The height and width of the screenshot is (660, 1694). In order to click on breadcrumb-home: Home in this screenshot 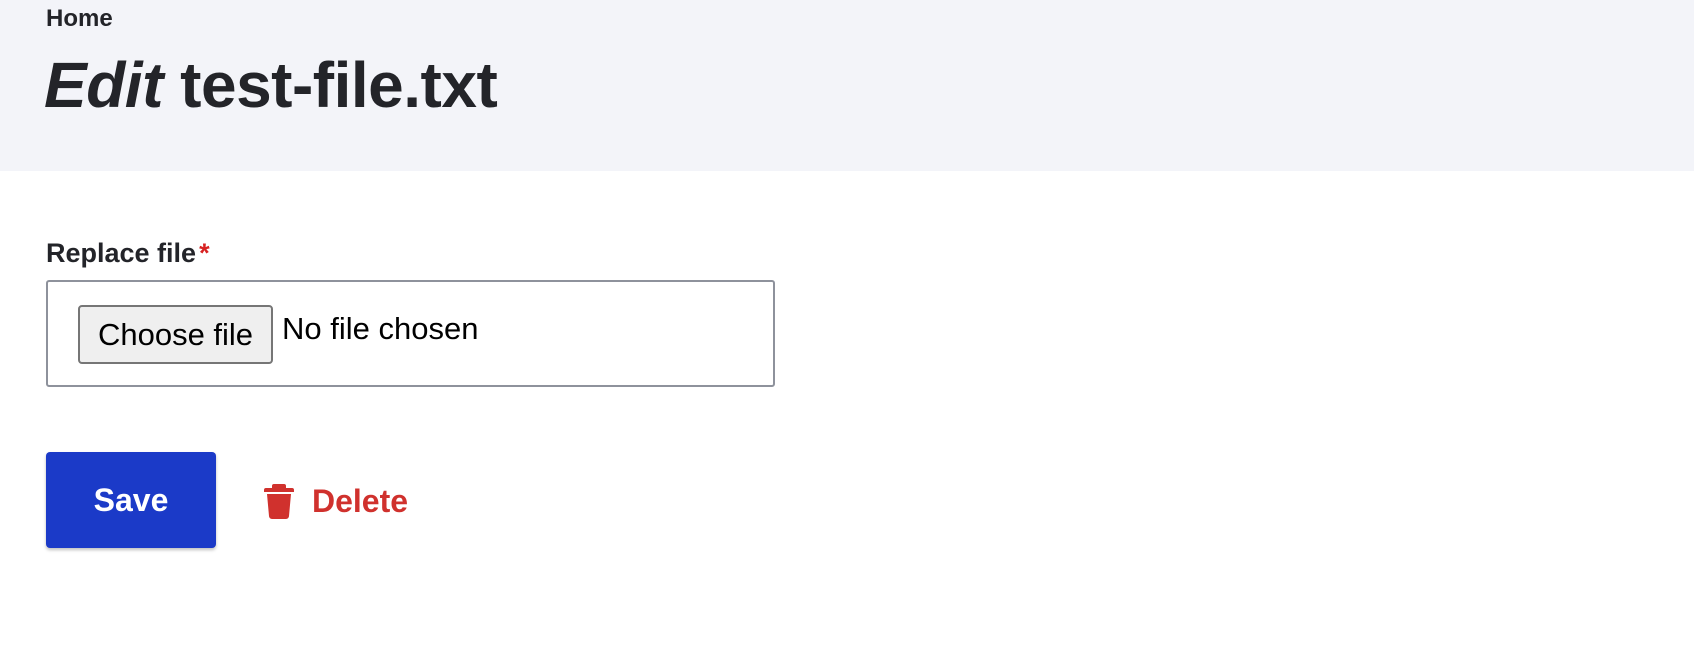, I will do `click(79, 19)`.